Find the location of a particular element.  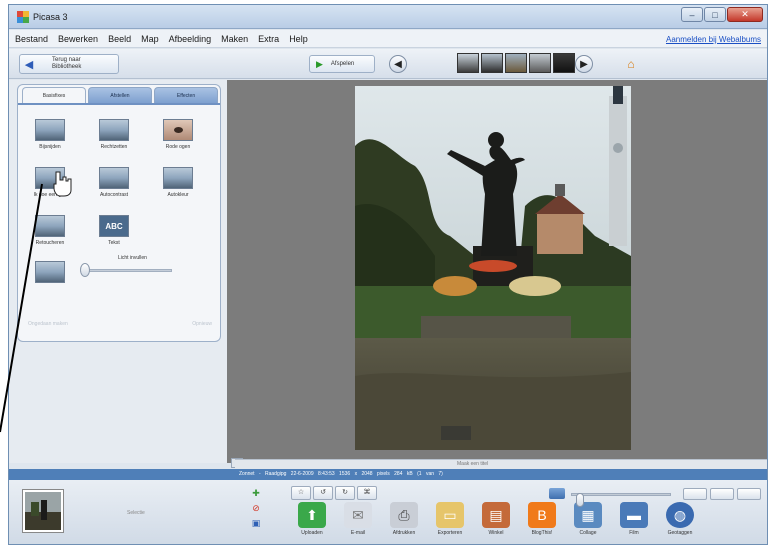

autocontrast-icon is located at coordinates (114, 178).